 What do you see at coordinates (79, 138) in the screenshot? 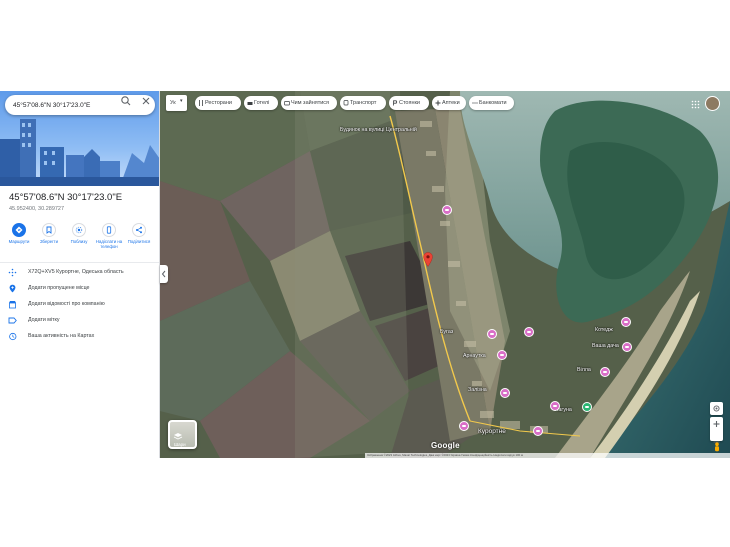
I see `place-hero-image` at bounding box center [79, 138].